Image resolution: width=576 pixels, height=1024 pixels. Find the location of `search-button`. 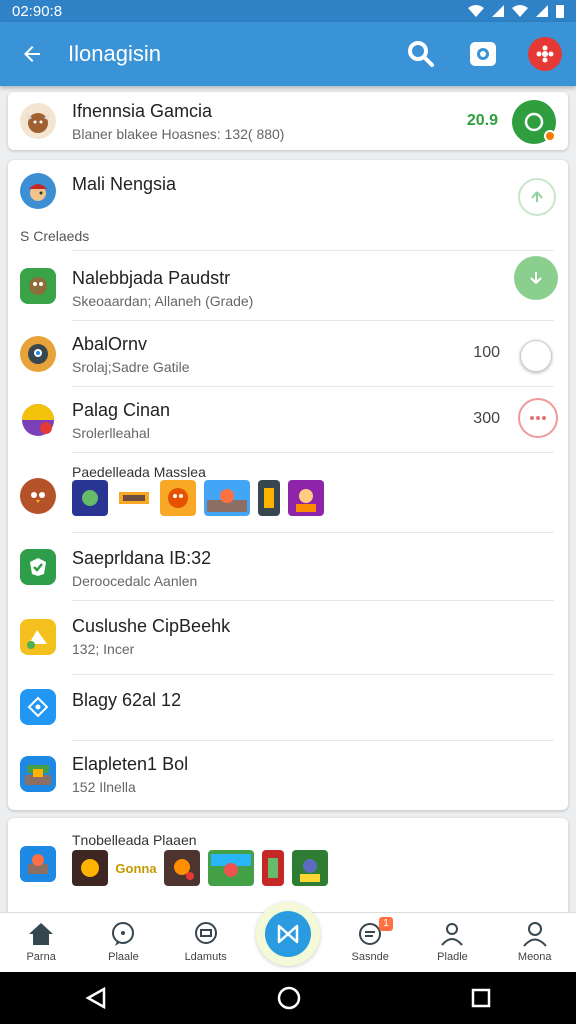

search-button is located at coordinates (421, 54).